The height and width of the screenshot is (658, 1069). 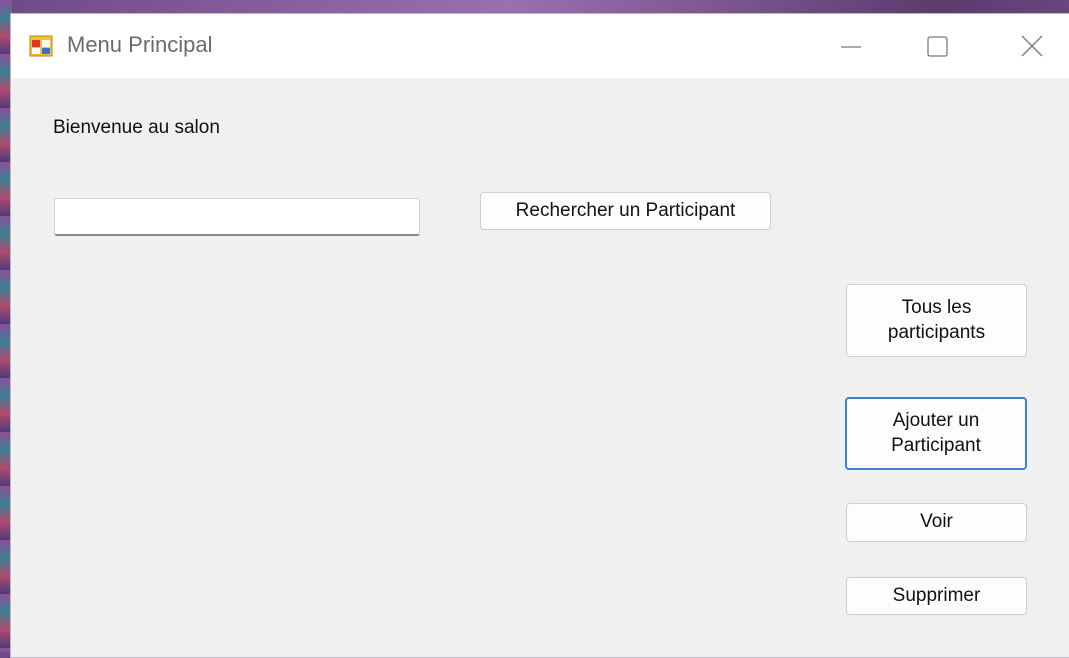 I want to click on maximize-icon, so click(x=937, y=46).